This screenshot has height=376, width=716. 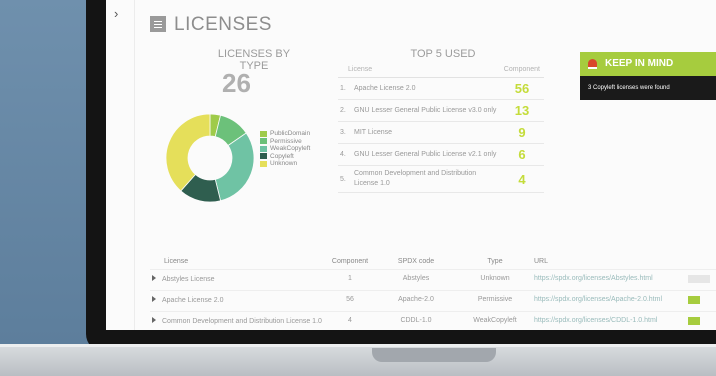 What do you see at coordinates (254, 60) in the screenshot?
I see `licenses-by-type-heading: LICENSES BY TYPE` at bounding box center [254, 60].